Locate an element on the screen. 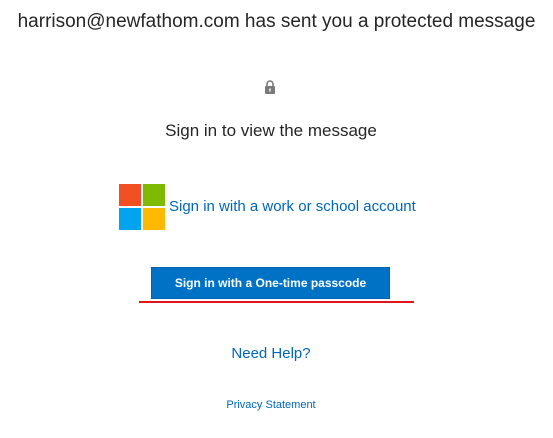 This screenshot has width=553, height=438. logo-square-green is located at coordinates (154, 194).